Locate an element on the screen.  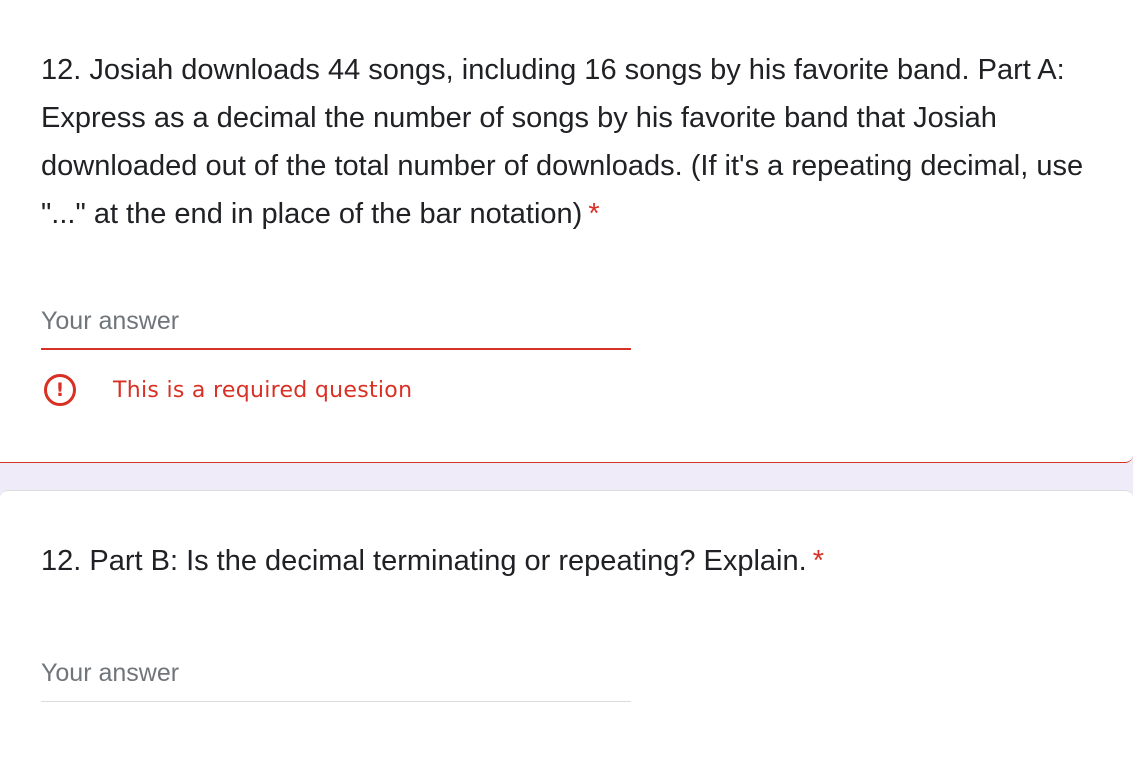
error-icon: ! is located at coordinates (60, 390).